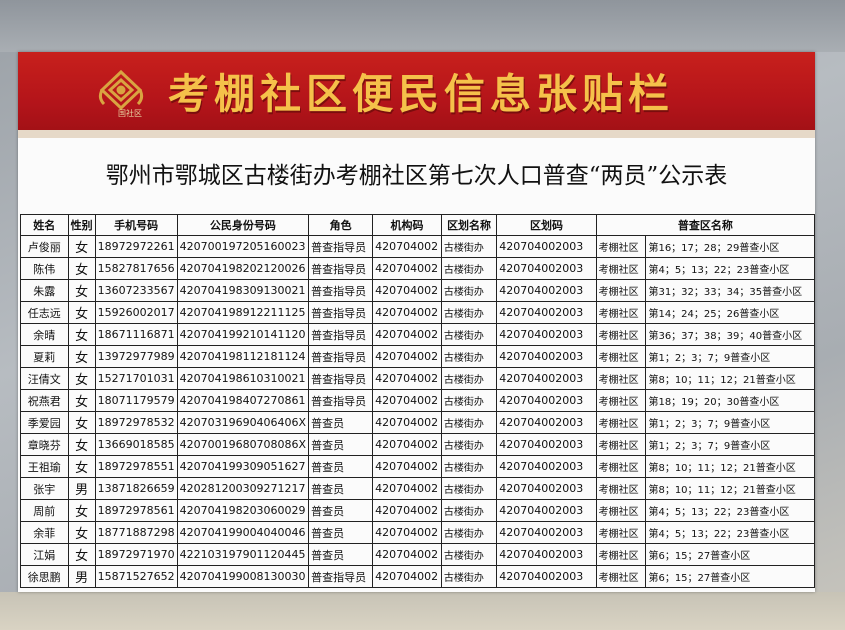 The height and width of the screenshot is (630, 845). Describe the element at coordinates (416, 134) in the screenshot. I see `banner-stripe` at that location.